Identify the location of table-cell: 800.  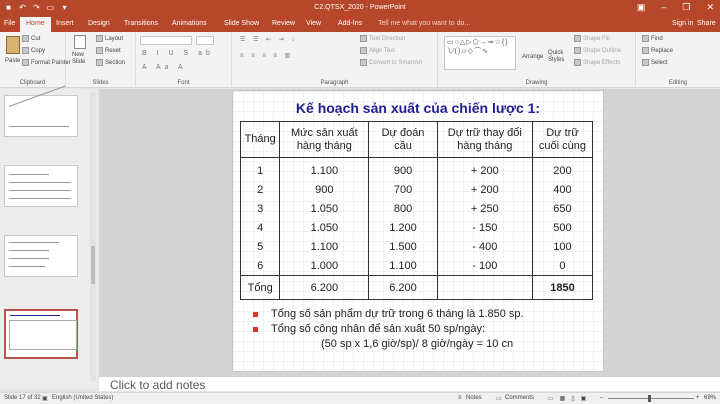
(403, 209).